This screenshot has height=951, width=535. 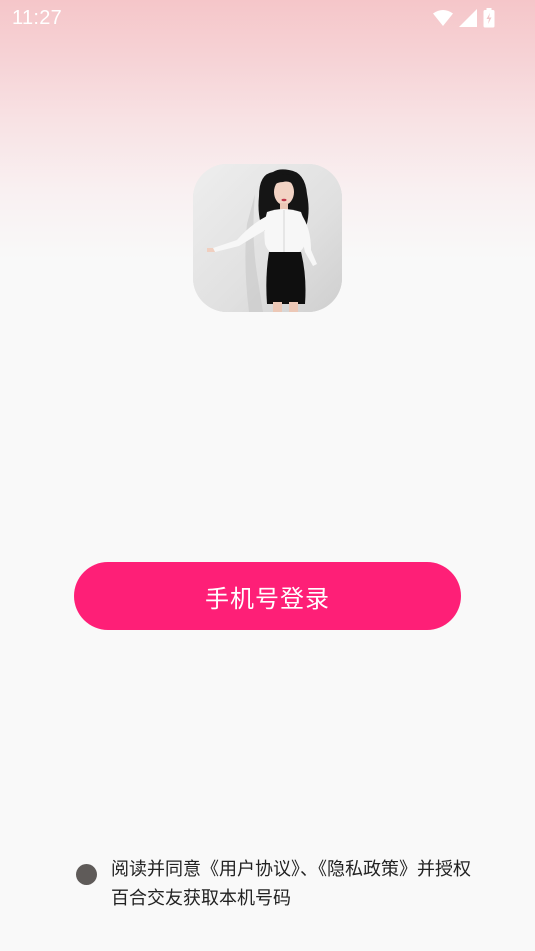 I want to click on phone-login-button: 手机号登录, so click(x=267, y=596).